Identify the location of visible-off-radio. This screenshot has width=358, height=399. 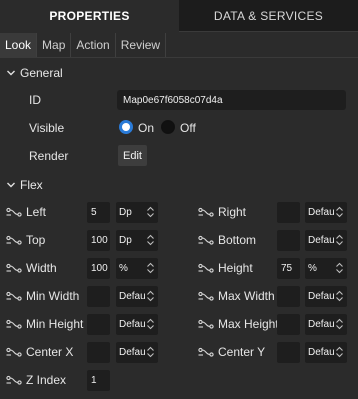
(168, 127).